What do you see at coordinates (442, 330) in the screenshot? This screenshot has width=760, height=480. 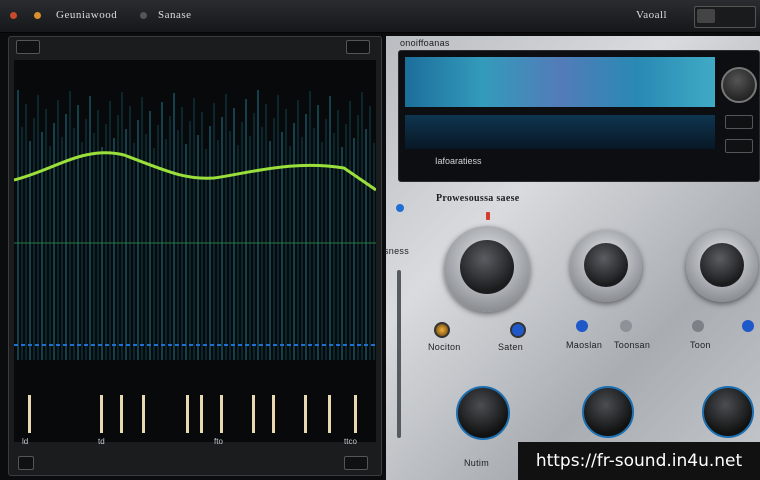 I see `amber-led-icon` at bounding box center [442, 330].